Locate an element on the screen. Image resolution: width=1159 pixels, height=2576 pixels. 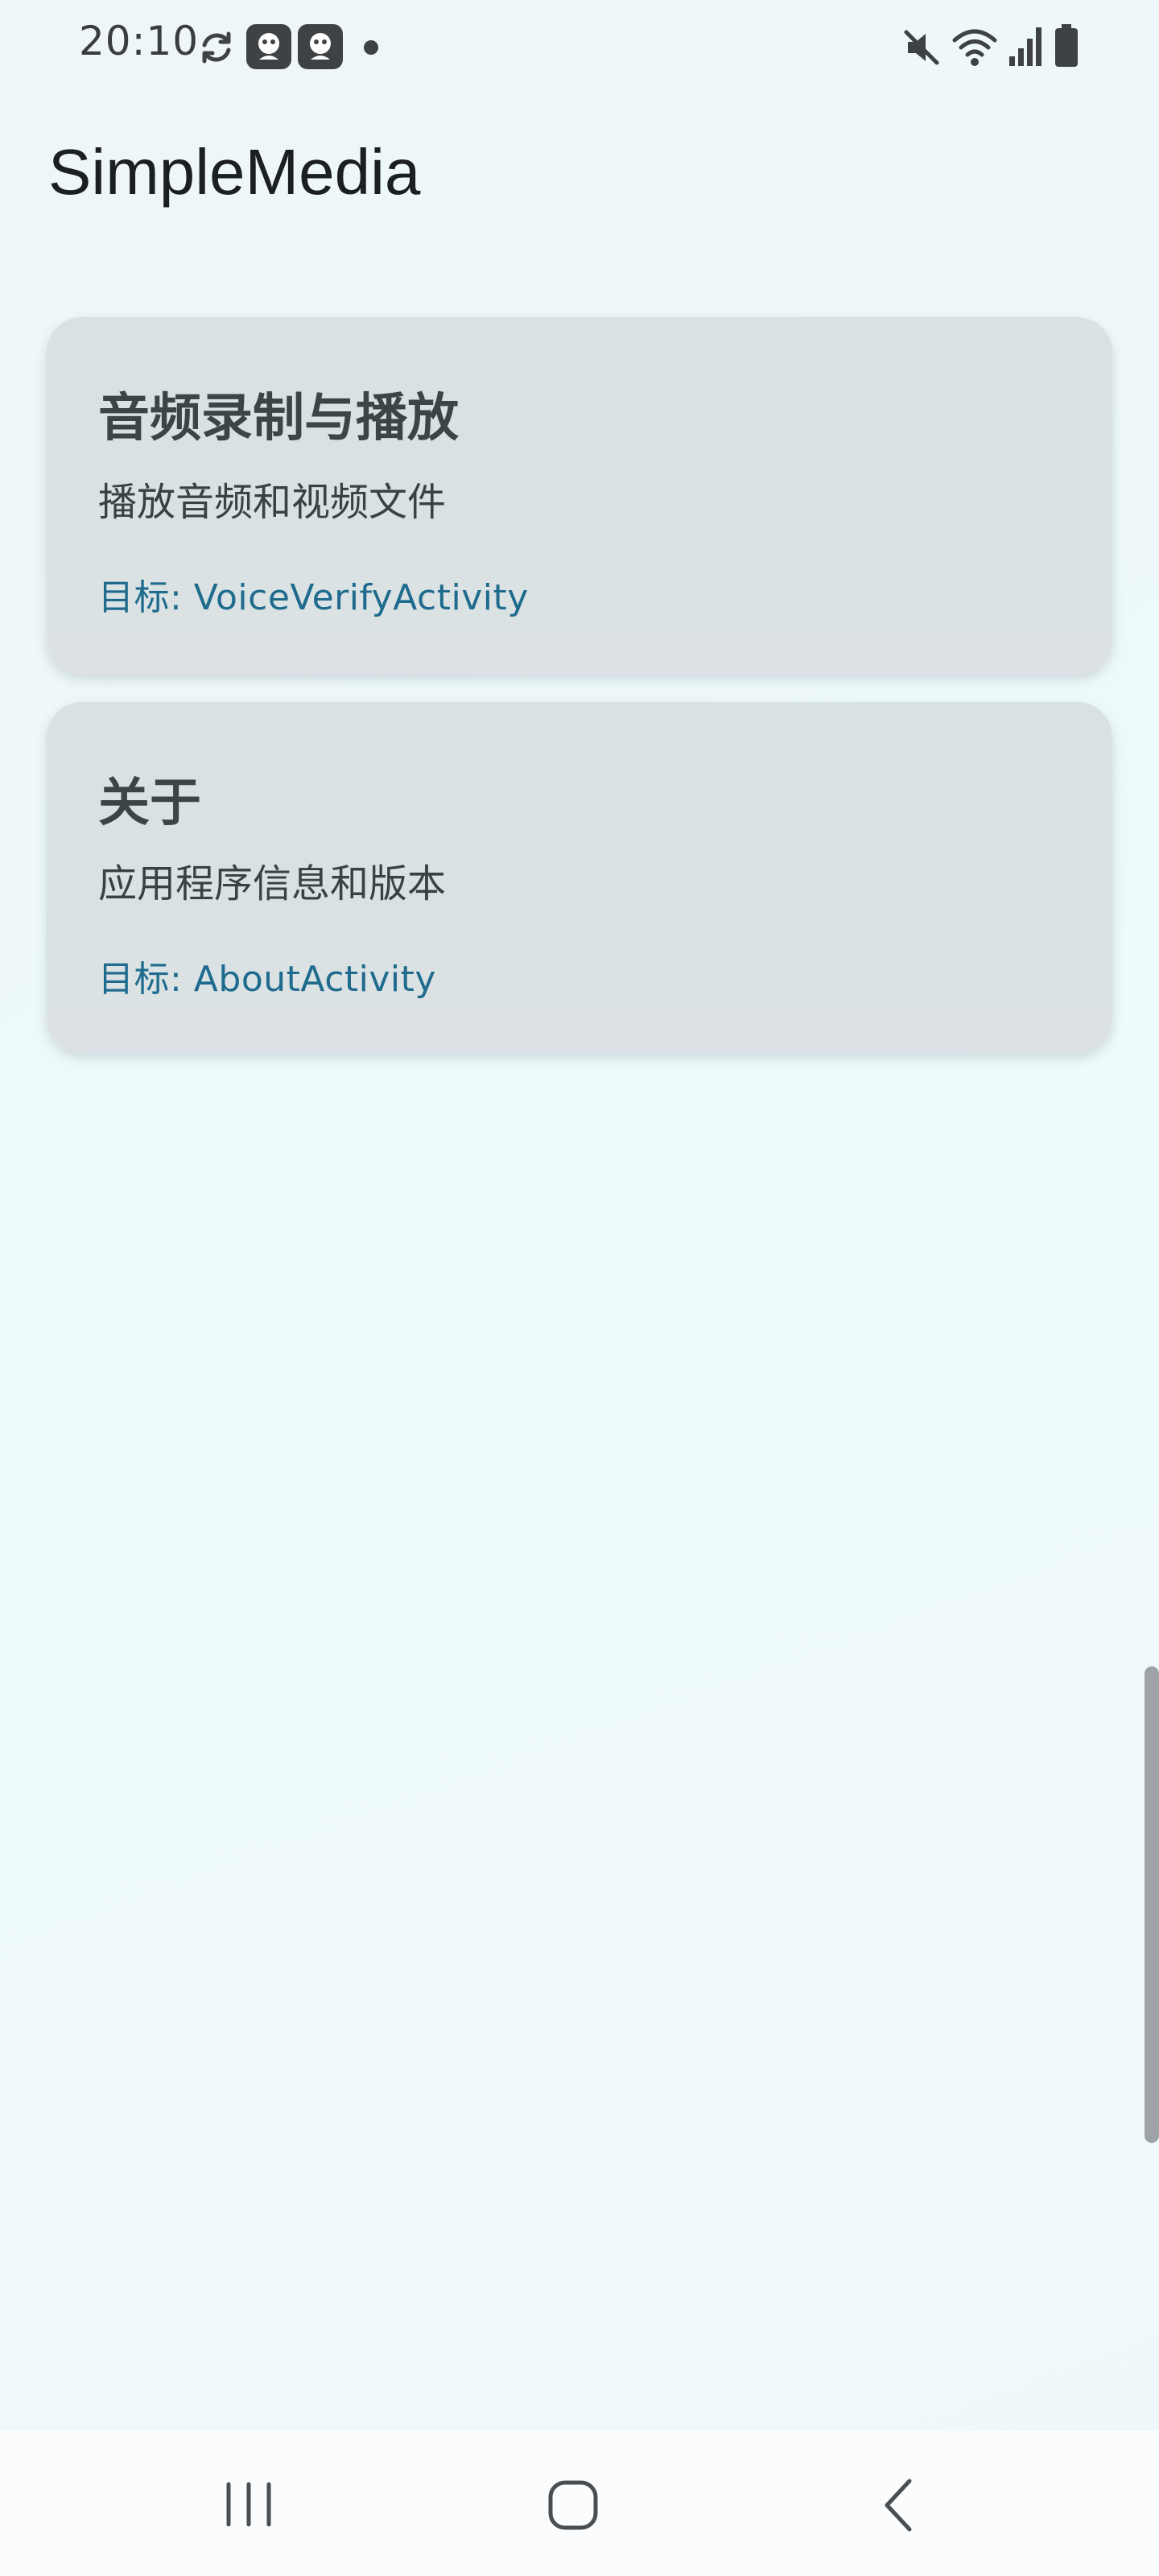
mute-icon is located at coordinates (922, 47).